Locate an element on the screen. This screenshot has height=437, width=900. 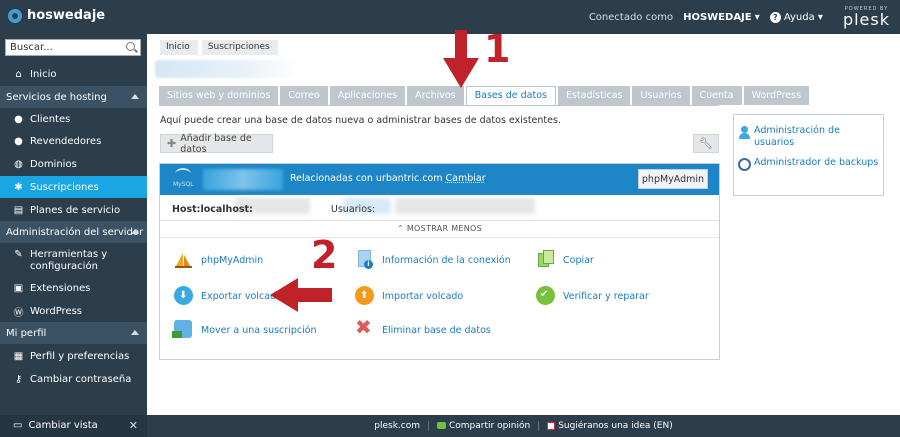
sidebar-item-change-password: ⚷ Cambiar contraseña is located at coordinates (73, 379).